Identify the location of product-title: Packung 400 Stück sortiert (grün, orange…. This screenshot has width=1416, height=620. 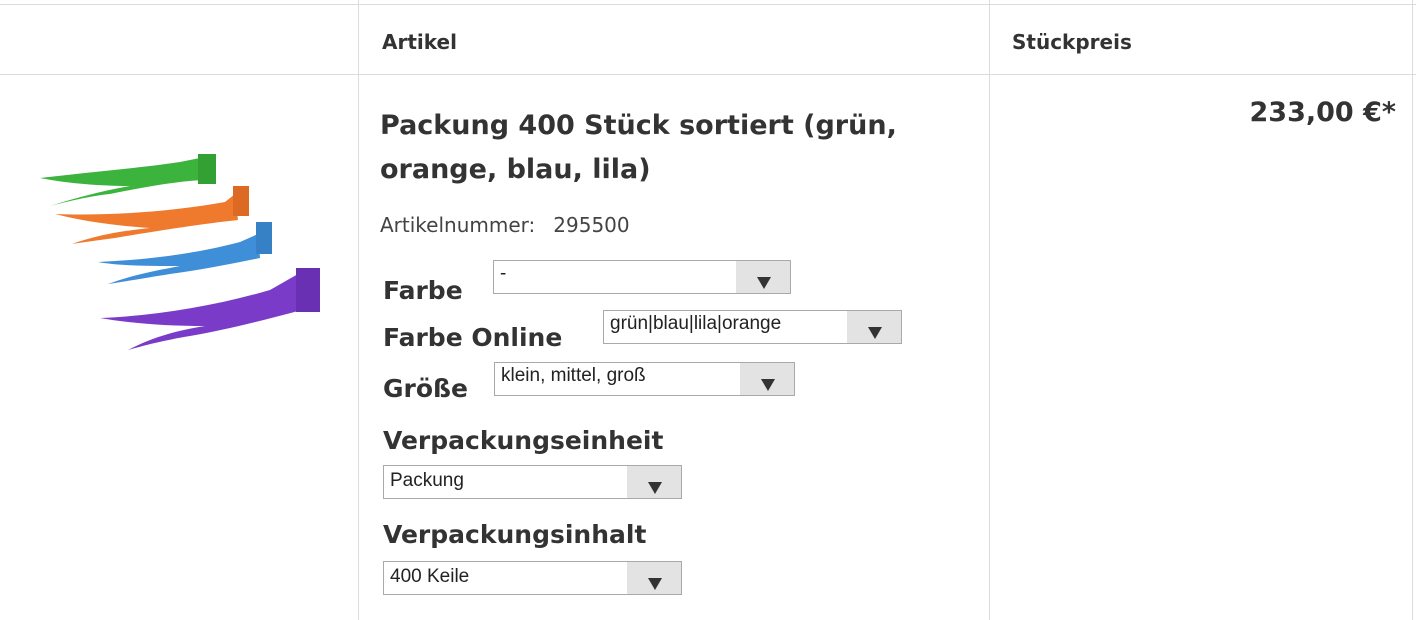
(665, 148).